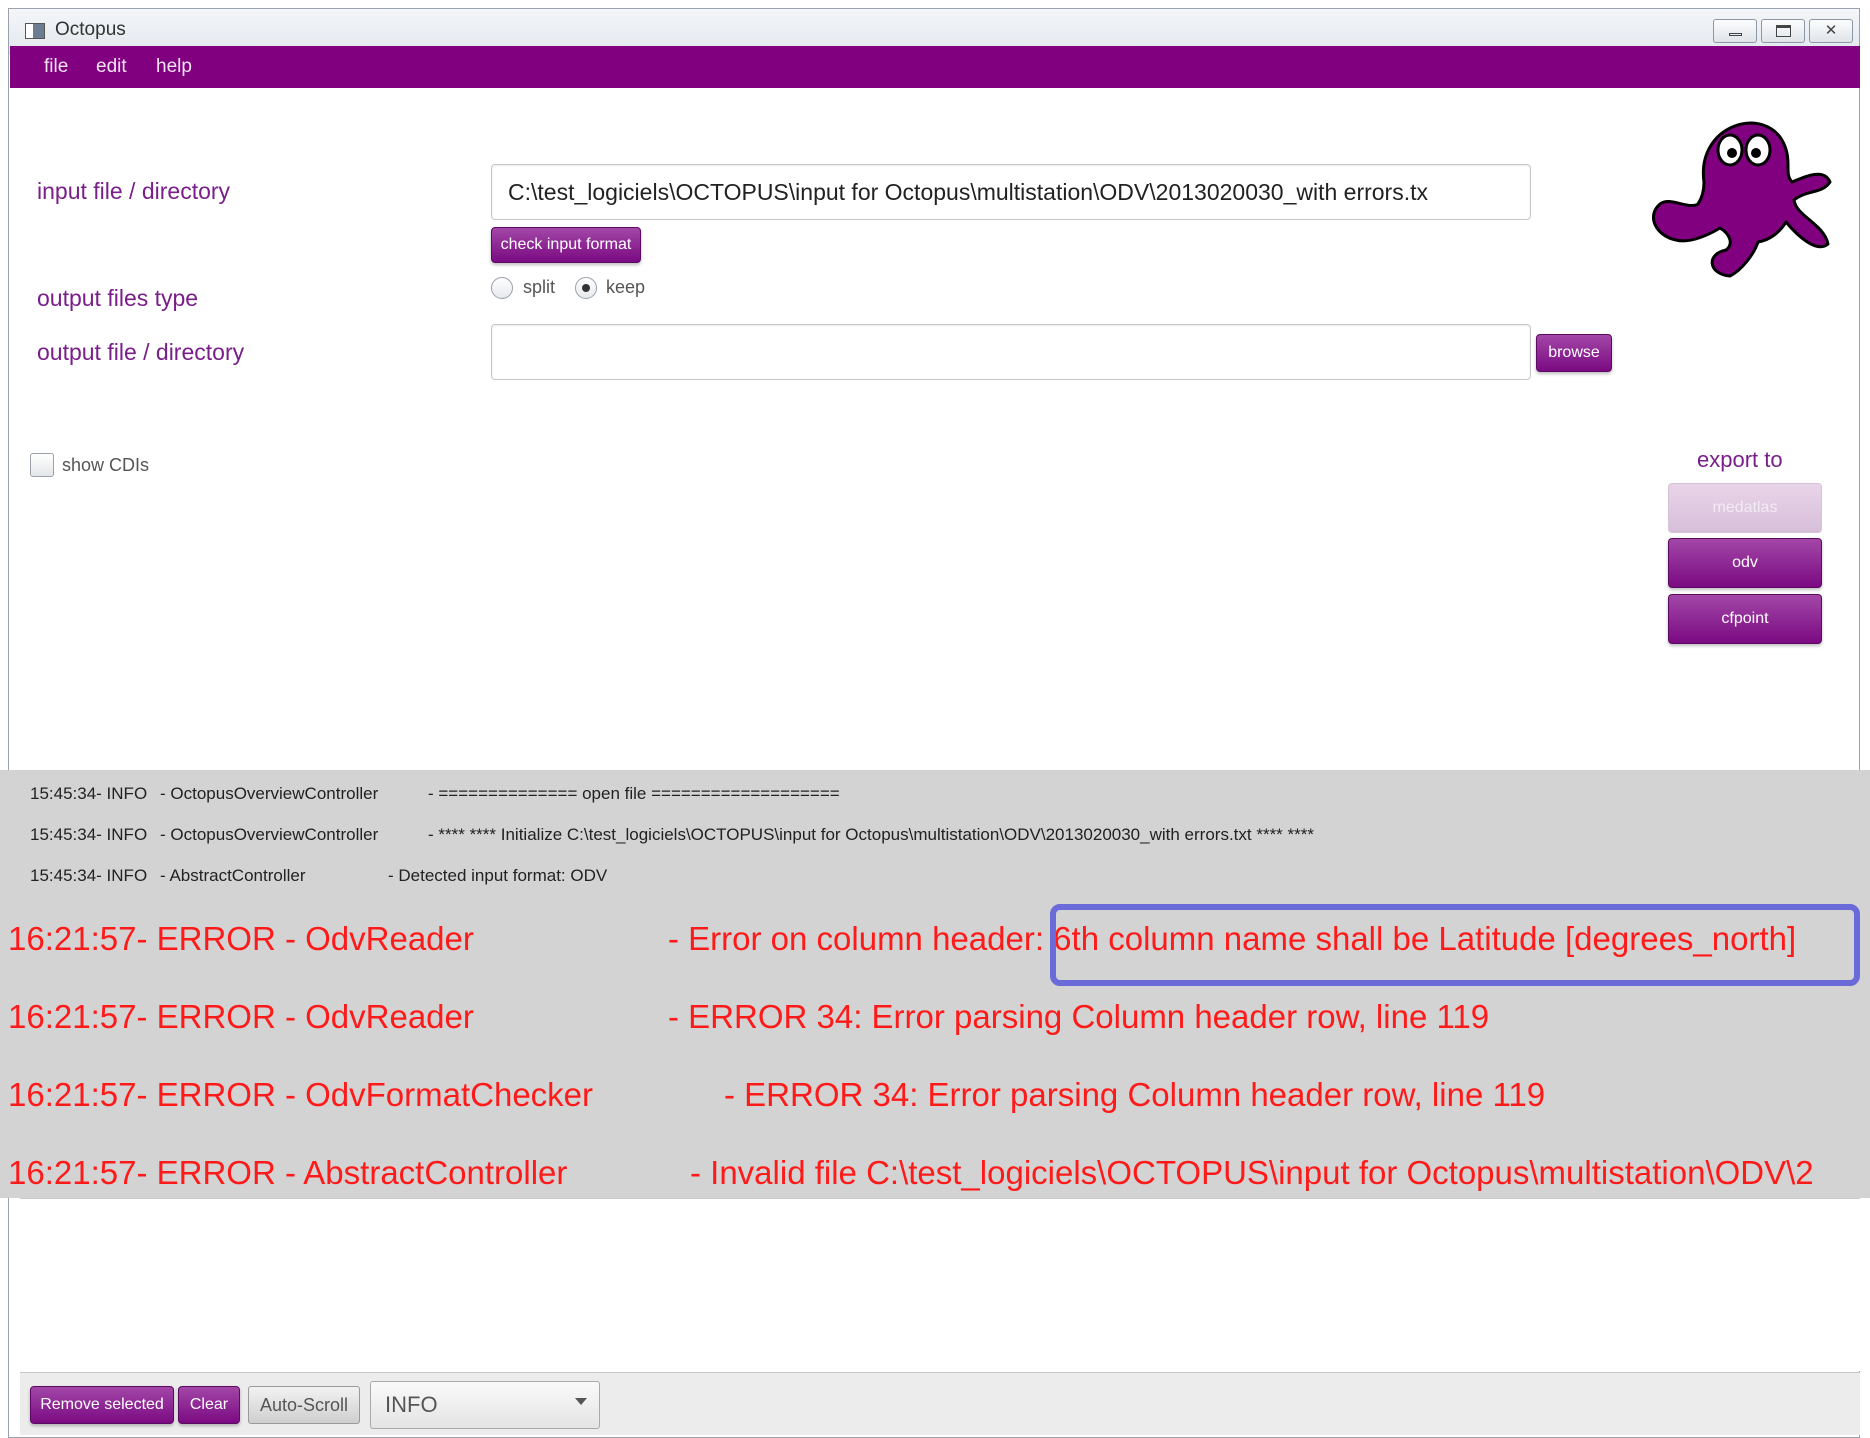  What do you see at coordinates (209, 1405) in the screenshot?
I see `clear-button: Clear` at bounding box center [209, 1405].